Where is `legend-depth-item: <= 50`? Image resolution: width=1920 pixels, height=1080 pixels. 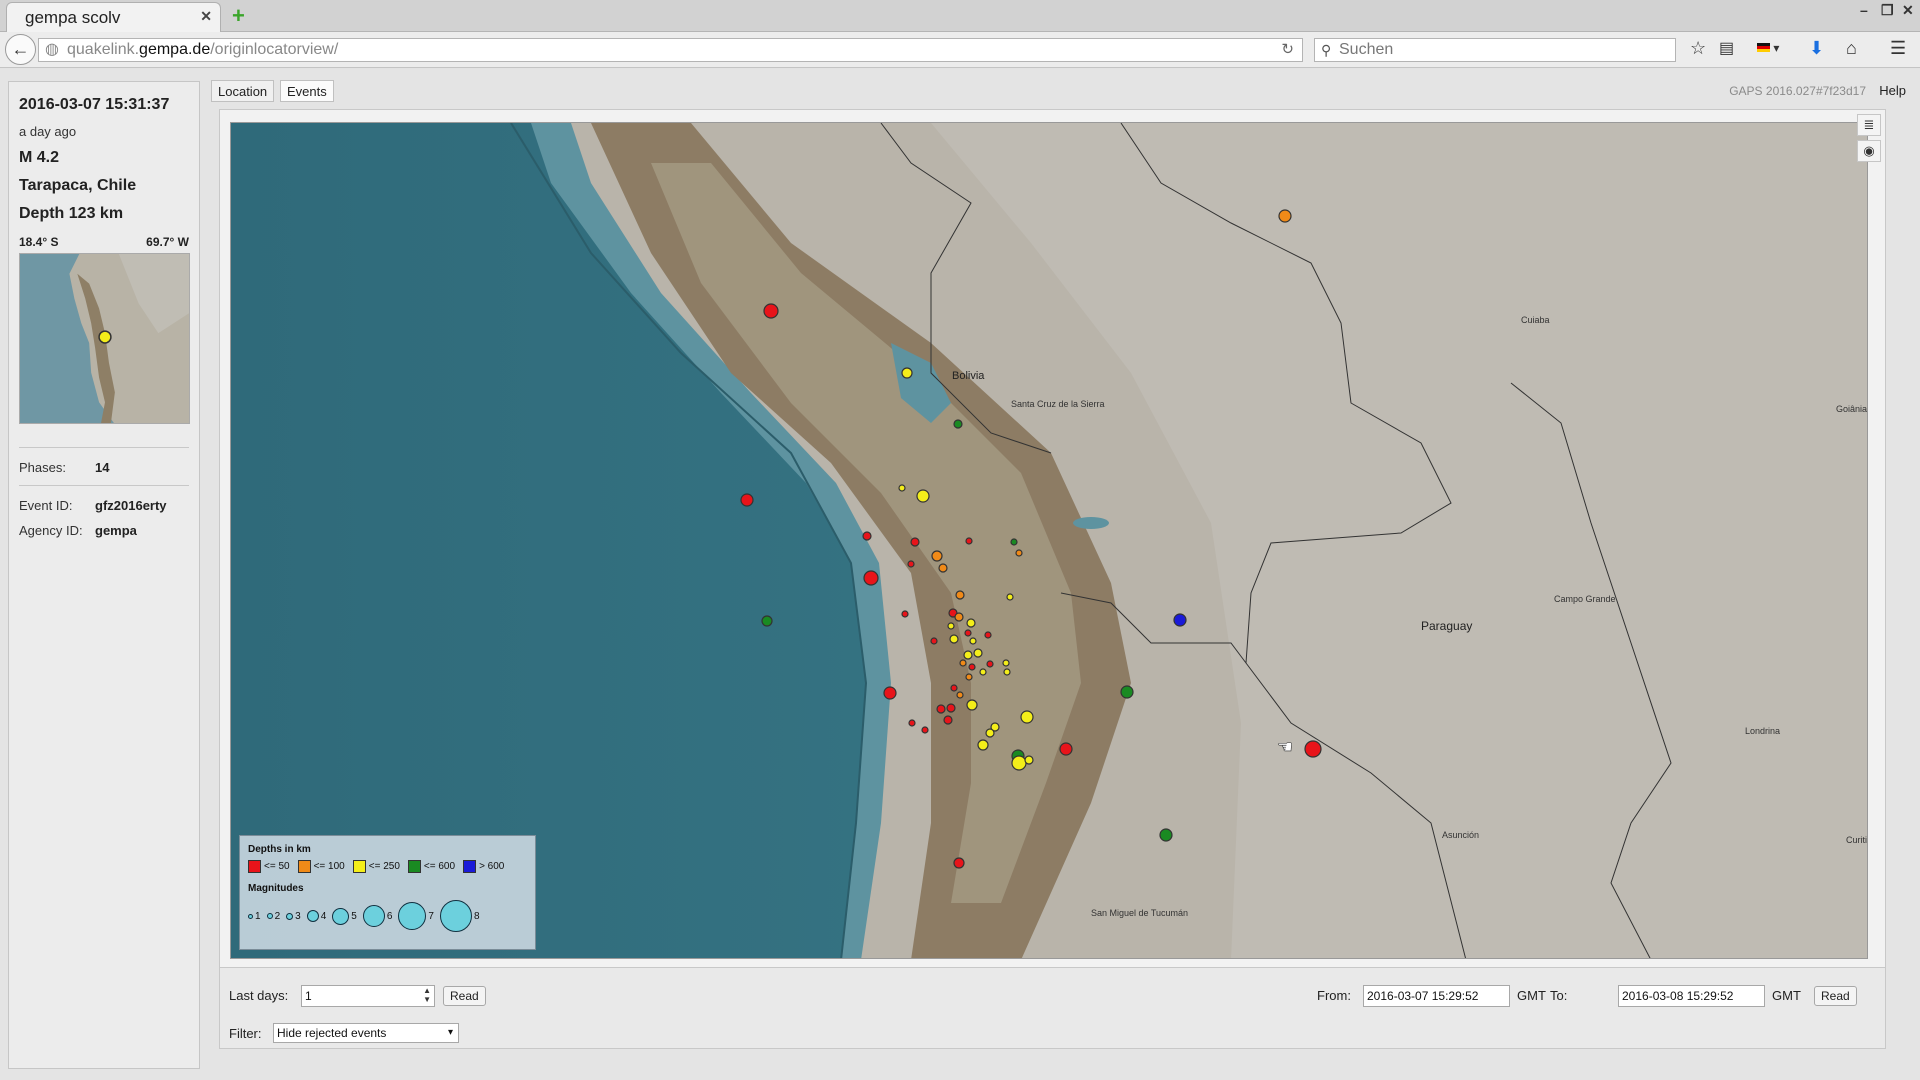 legend-depth-item: <= 50 is located at coordinates (269, 866).